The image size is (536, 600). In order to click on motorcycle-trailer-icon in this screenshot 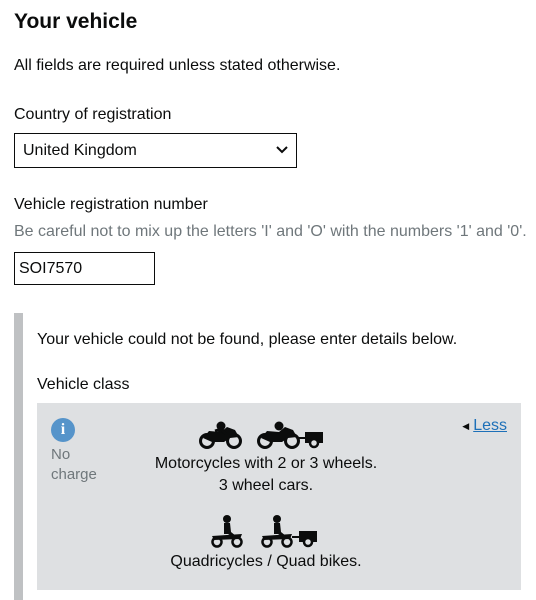, I will do `click(291, 437)`.